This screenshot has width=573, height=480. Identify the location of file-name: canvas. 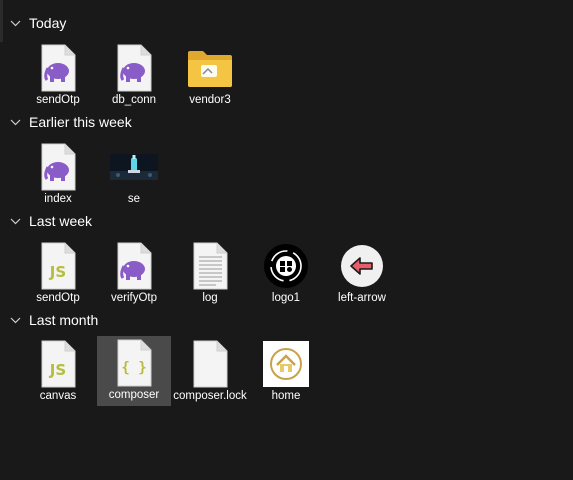
(58, 396).